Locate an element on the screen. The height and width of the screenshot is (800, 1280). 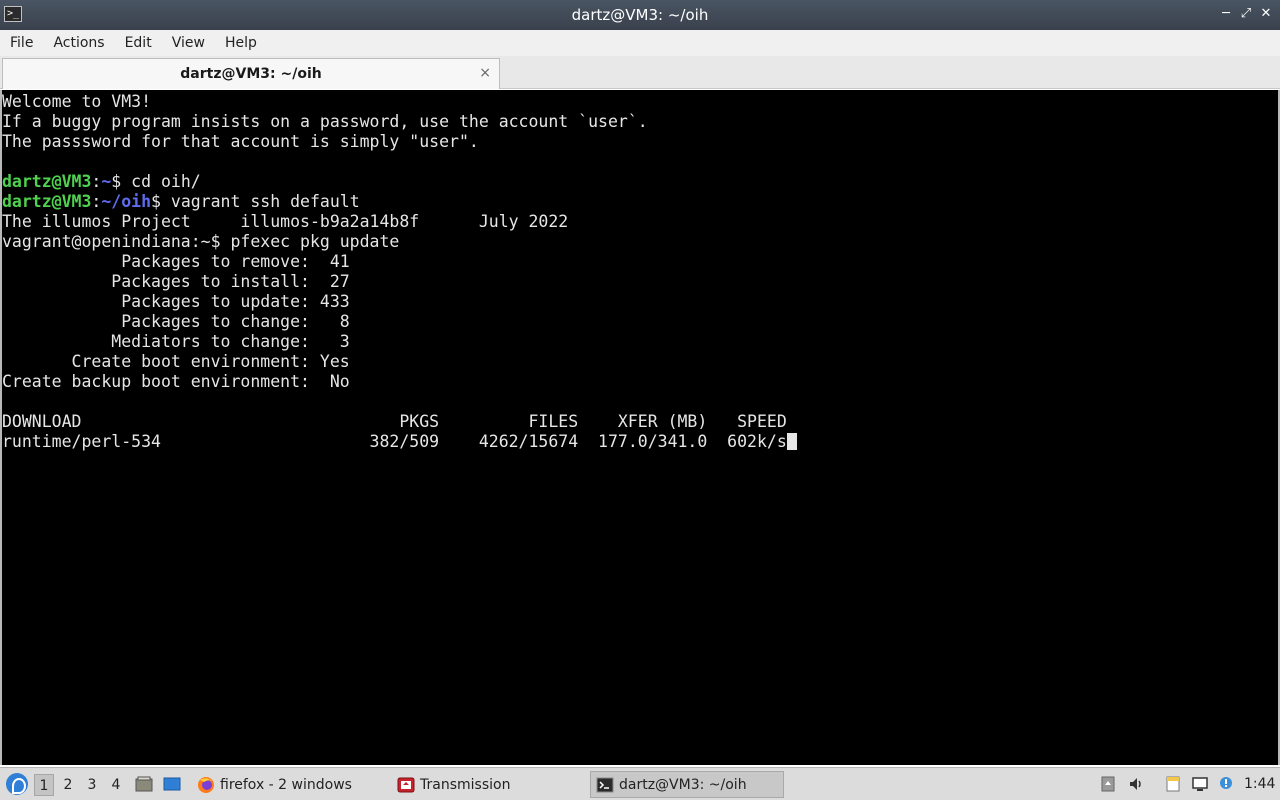
terminal-line: dartz@VM3:~$ cd oih/ is located at coordinates (399, 182).